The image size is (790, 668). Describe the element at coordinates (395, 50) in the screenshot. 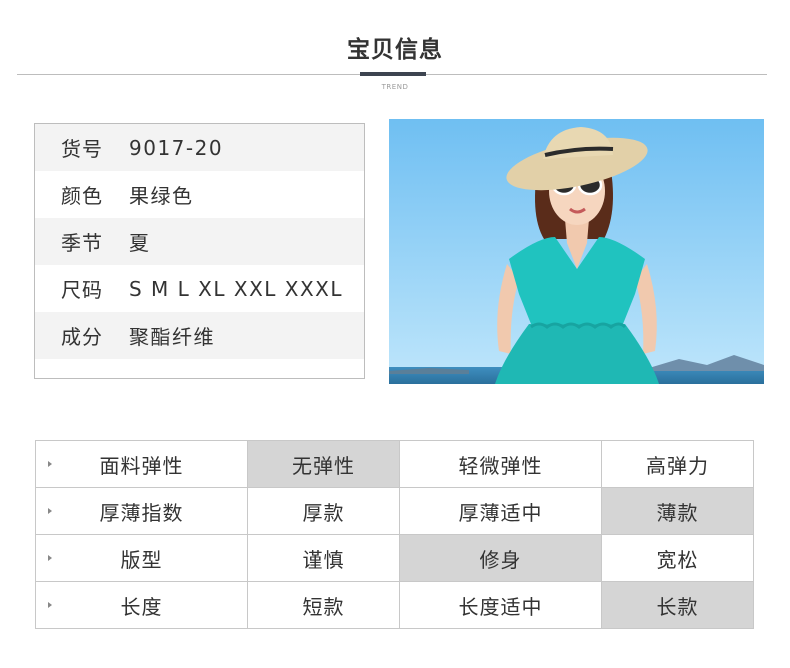

I see `section-title: 宝贝信息` at that location.